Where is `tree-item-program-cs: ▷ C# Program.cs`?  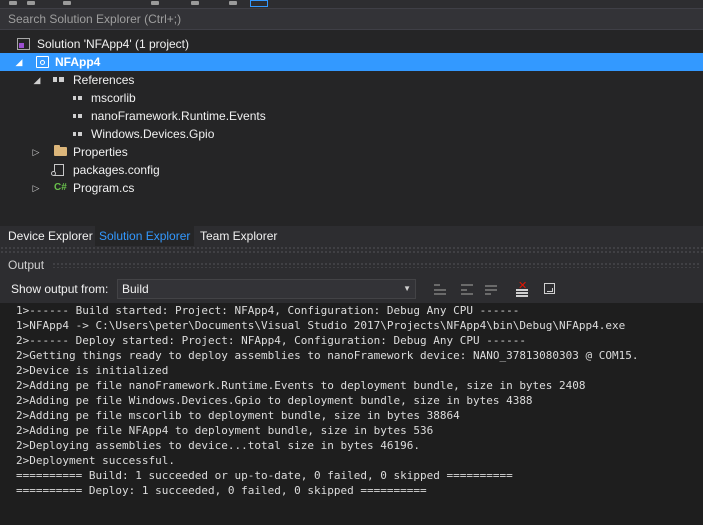
tree-item-program-cs: ▷ C# Program.cs is located at coordinates (351, 188).